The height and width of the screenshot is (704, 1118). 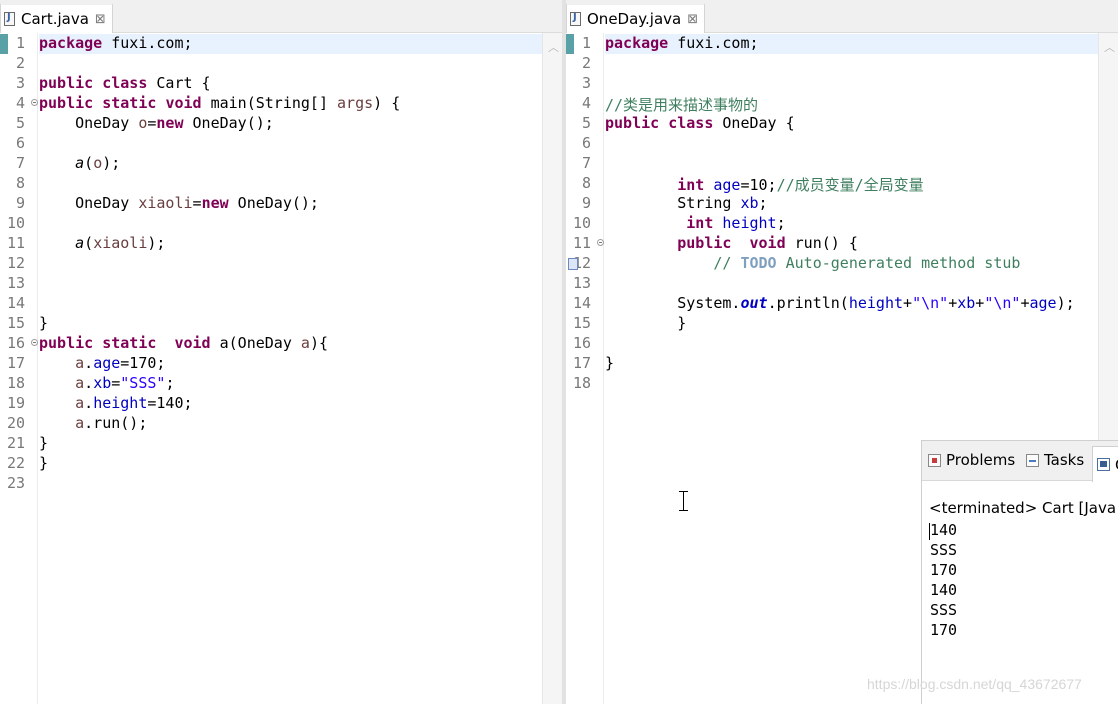 I want to click on tab-oneday-java: OneDay.java ⊠, so click(x=636, y=18).